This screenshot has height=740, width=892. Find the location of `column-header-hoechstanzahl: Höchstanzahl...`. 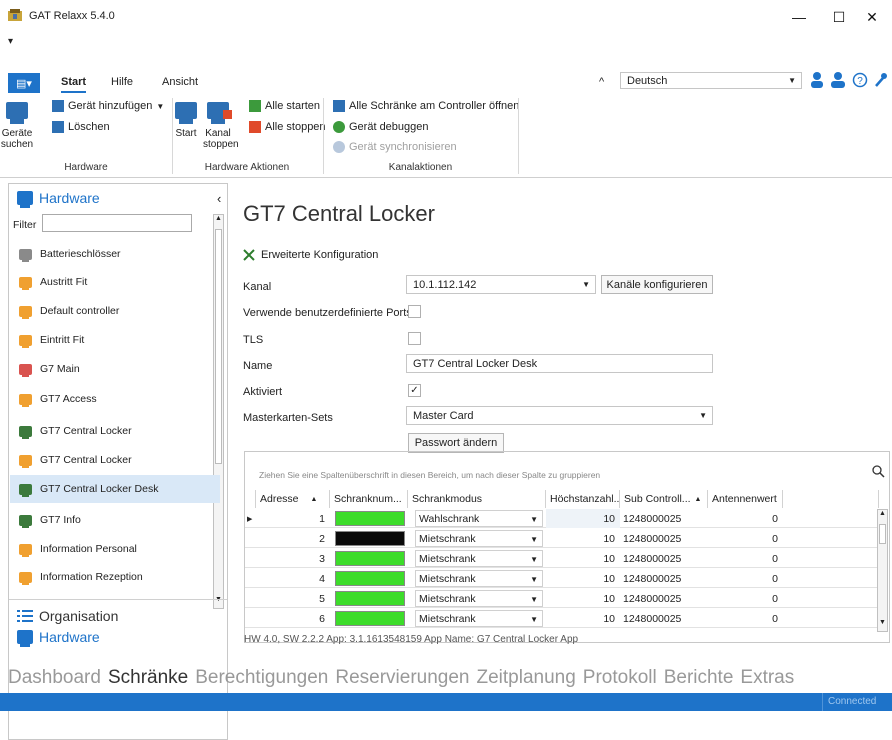

column-header-hoechstanzahl: Höchstanzahl... is located at coordinates (583, 499).